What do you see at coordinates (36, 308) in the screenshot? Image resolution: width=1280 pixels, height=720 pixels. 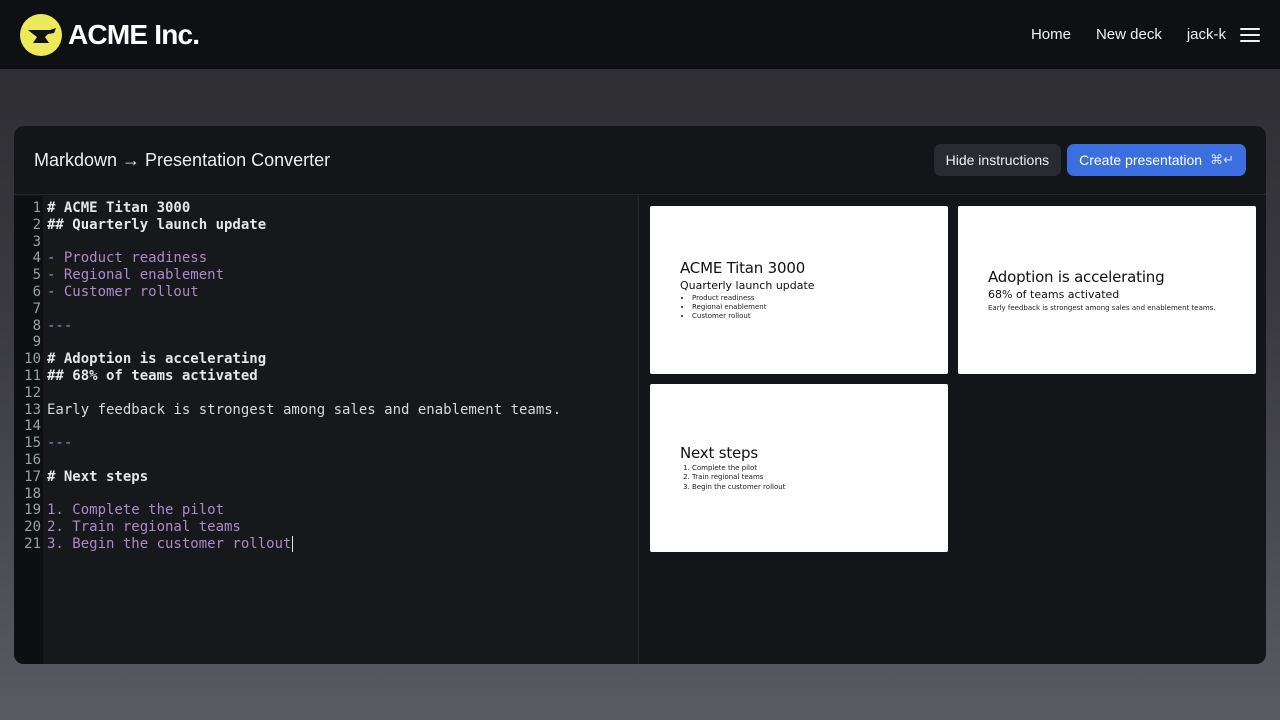 I see `line-number: 7` at bounding box center [36, 308].